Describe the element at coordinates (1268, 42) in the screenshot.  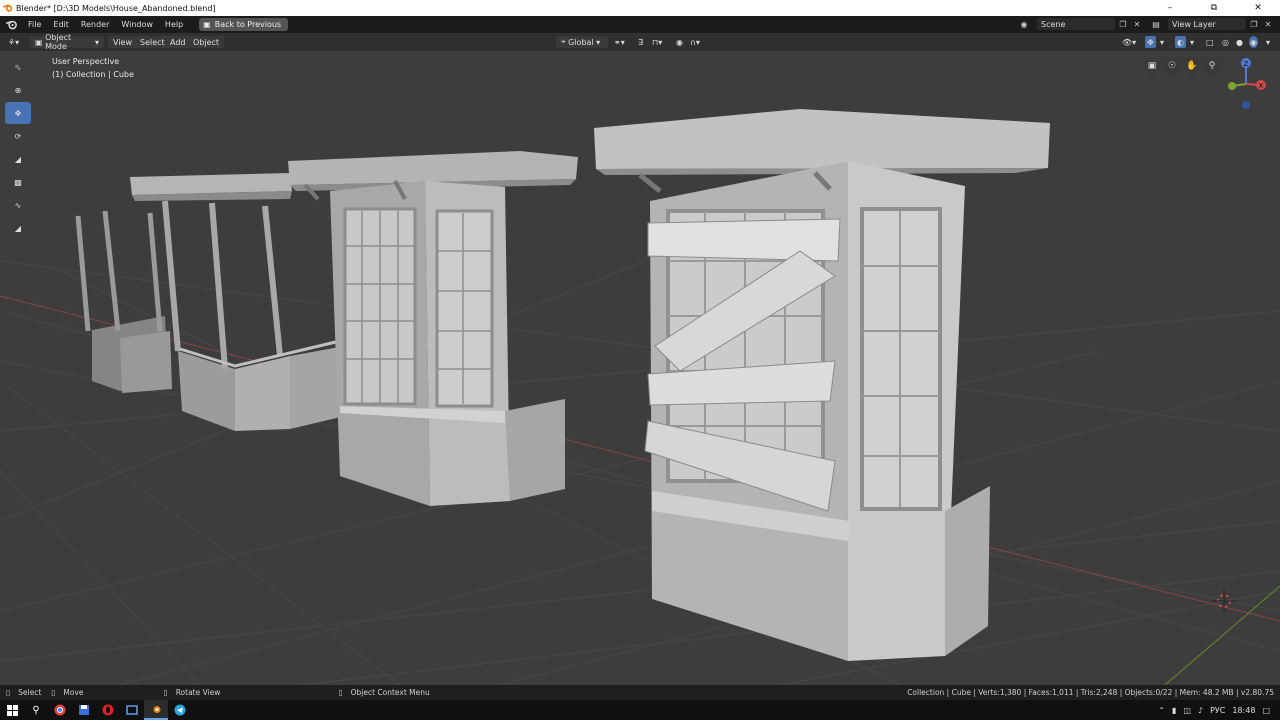
I see `shading-dropdown-icon: ▾` at that location.